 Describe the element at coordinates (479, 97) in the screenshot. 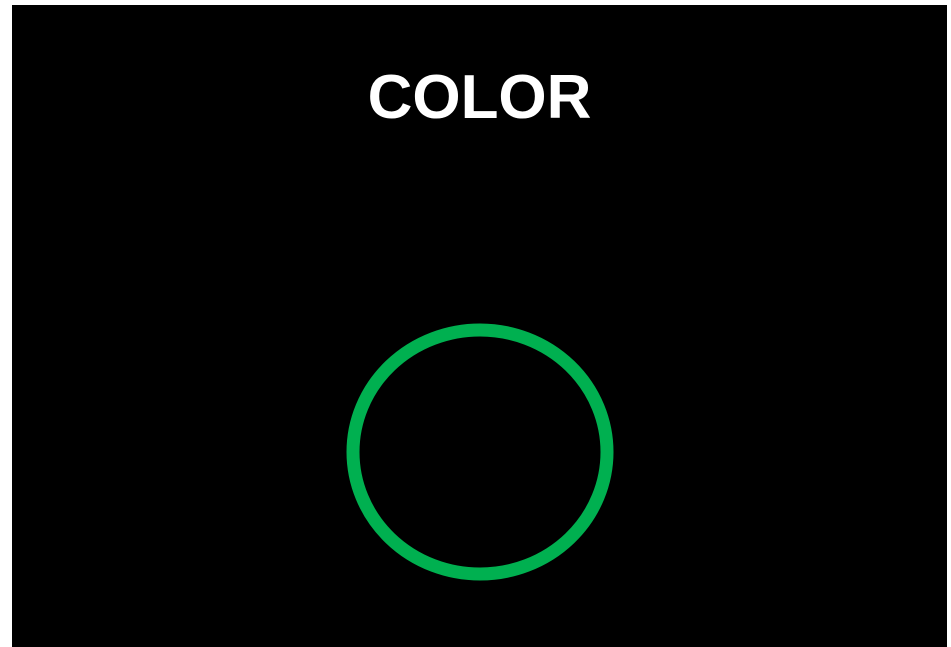

I see `slide-title: COLOR` at that location.